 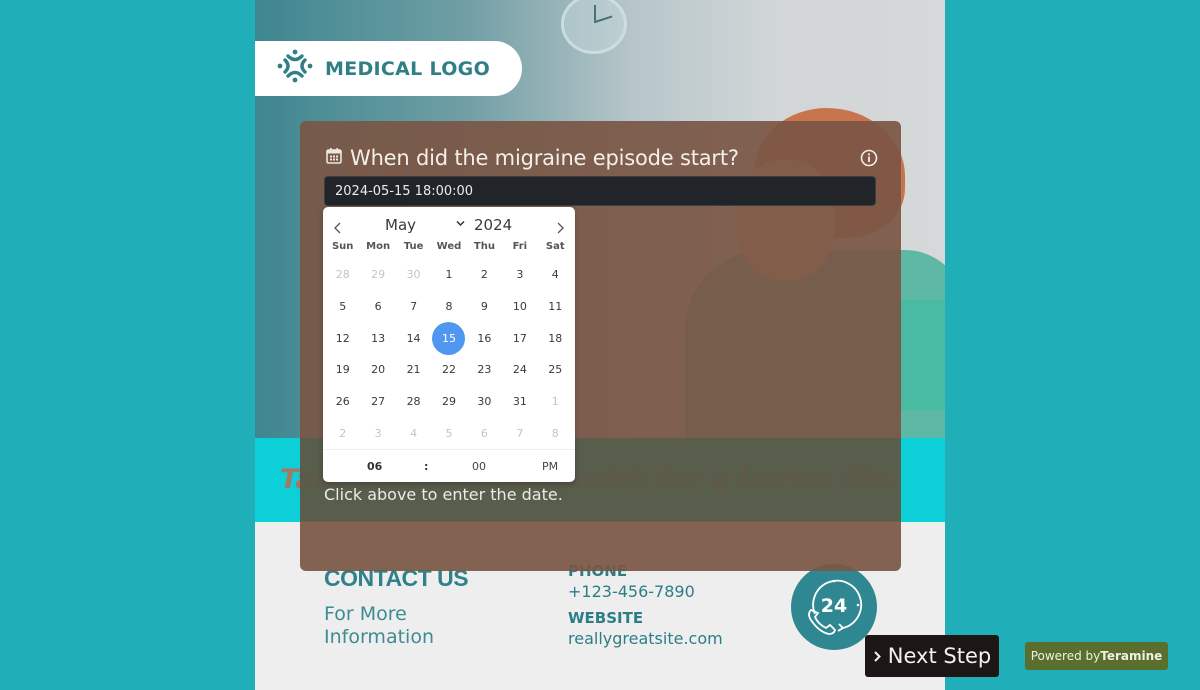 What do you see at coordinates (379, 625) in the screenshot?
I see `contact-subtitle: For More Information` at bounding box center [379, 625].